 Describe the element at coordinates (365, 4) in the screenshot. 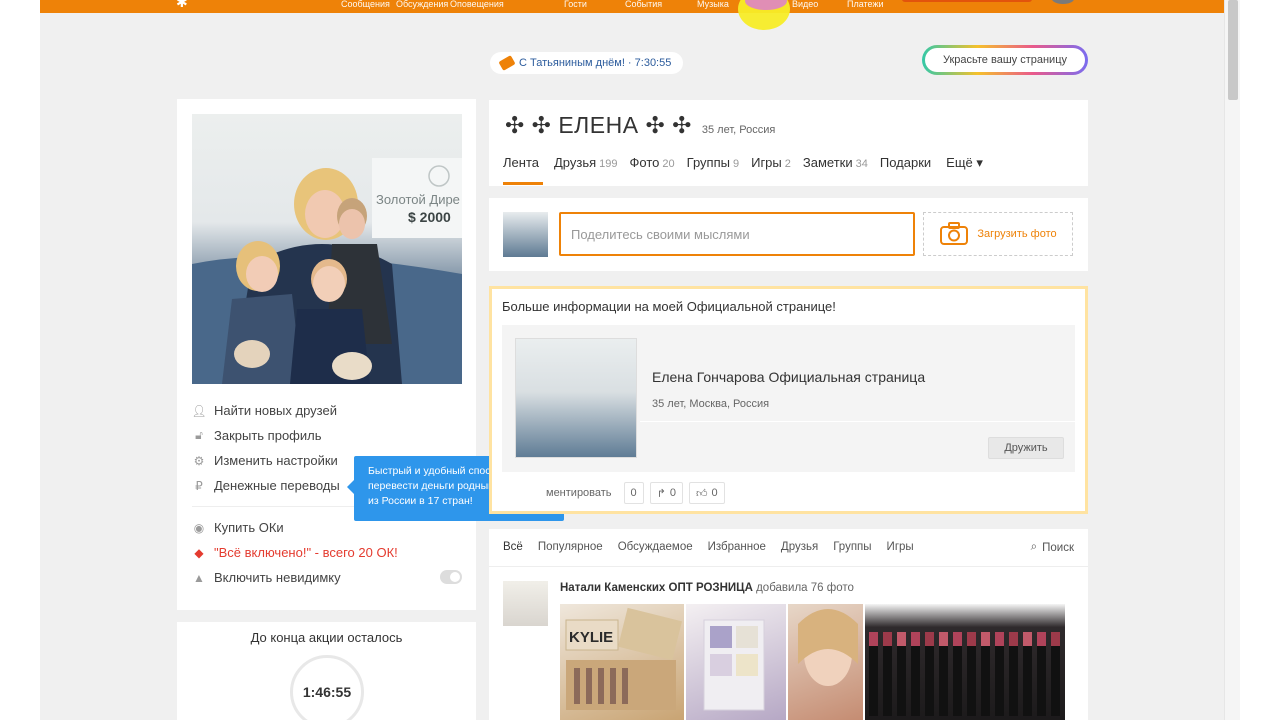

I see `nav-messages: Сообщения` at that location.